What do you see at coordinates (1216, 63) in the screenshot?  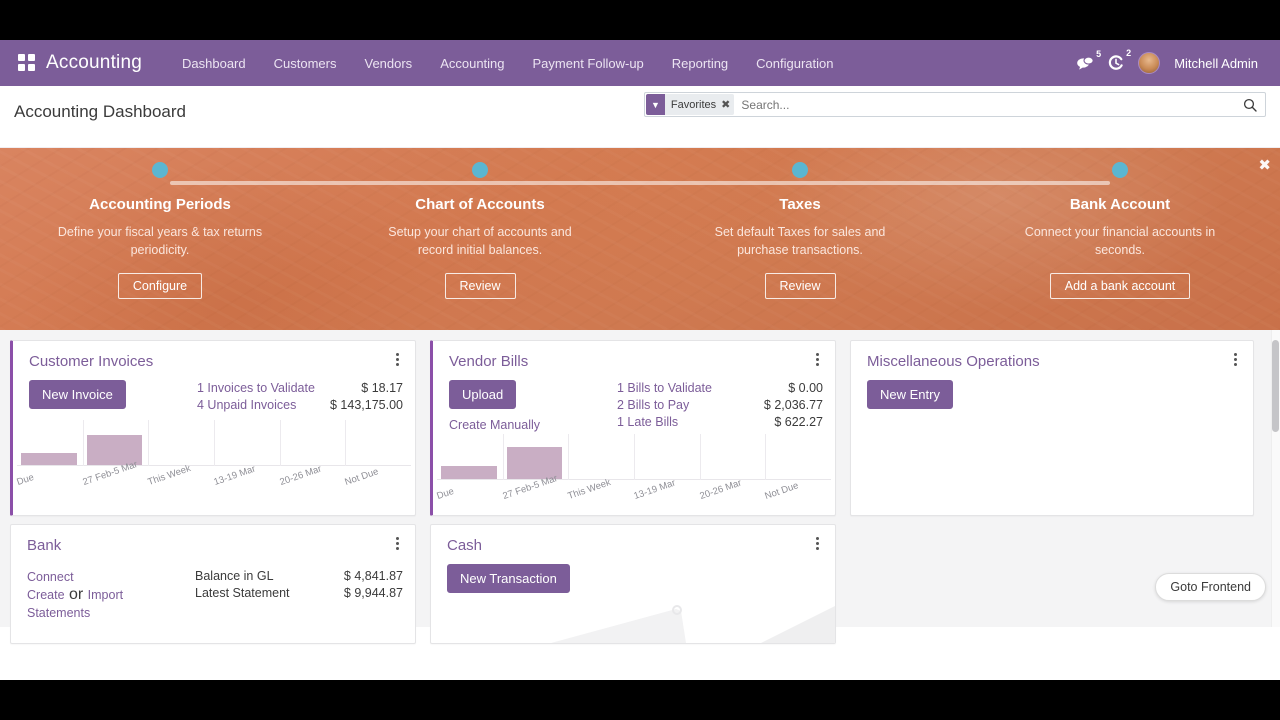 I see `user-menu-label: Mitchell Admin` at bounding box center [1216, 63].